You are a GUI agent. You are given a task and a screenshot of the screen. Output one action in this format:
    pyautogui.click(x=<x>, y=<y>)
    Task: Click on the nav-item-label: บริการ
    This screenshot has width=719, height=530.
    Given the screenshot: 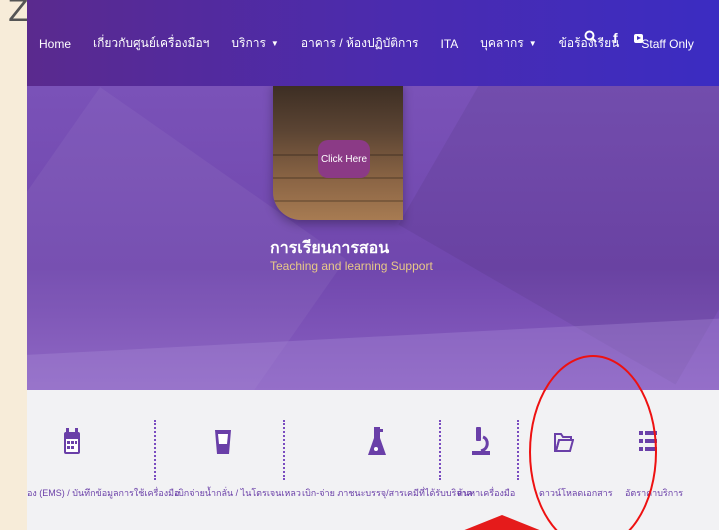 What is the action you would take?
    pyautogui.click(x=248, y=43)
    